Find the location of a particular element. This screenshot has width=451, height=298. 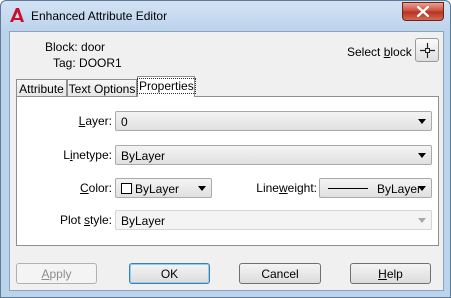

tab-text-options: Text Options is located at coordinates (102, 88).